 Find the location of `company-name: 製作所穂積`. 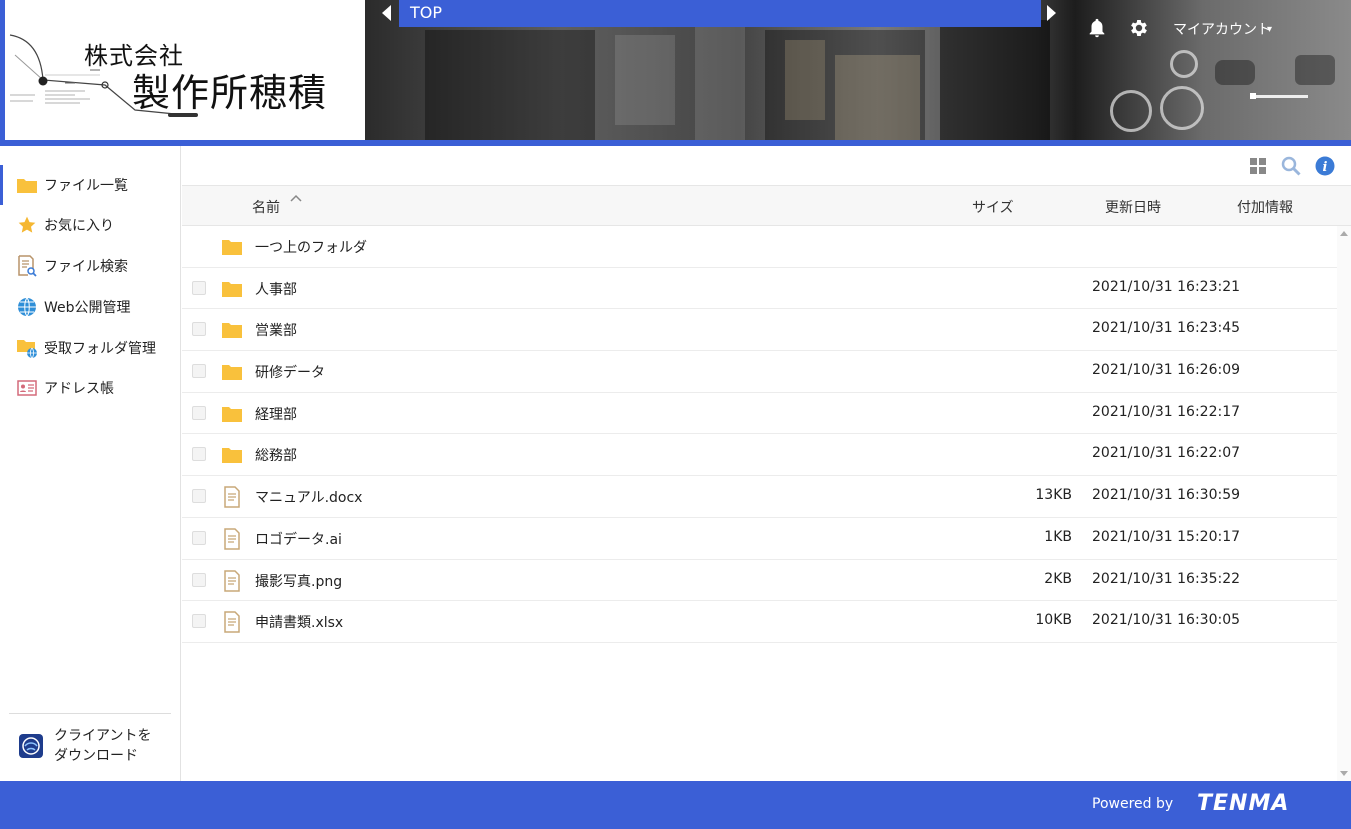

company-name: 製作所穂積 is located at coordinates (230, 93).